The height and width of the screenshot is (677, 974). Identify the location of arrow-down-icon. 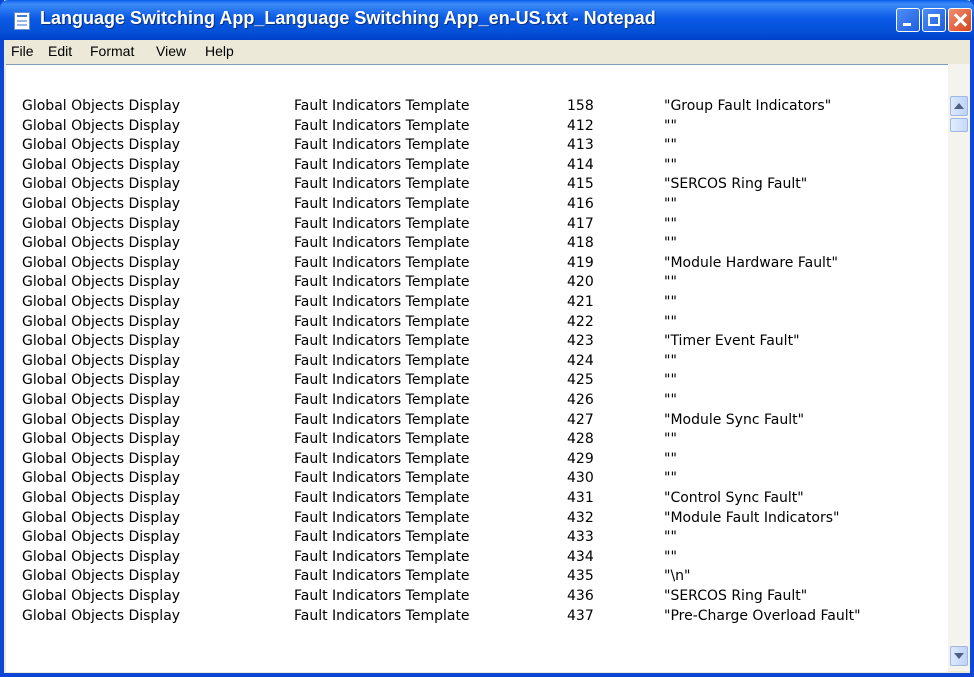
(959, 656).